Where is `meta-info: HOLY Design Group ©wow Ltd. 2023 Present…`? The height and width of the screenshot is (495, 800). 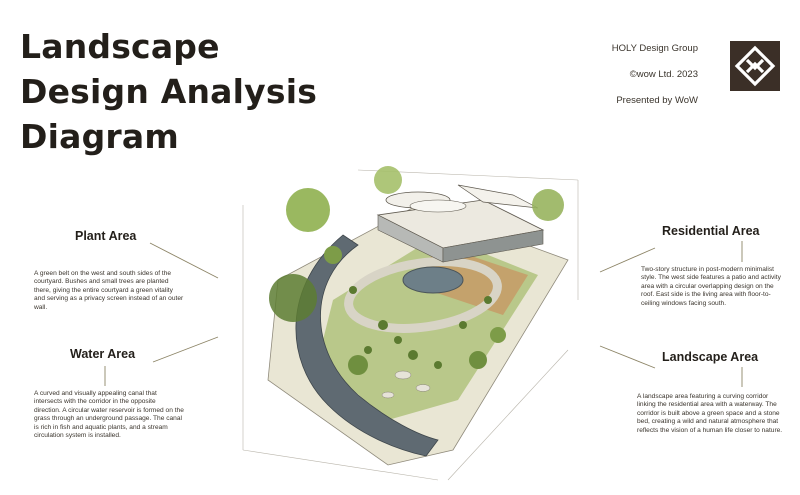
meta-info: HOLY Design Group ©wow Ltd. 2023 Present… is located at coordinates (655, 75).